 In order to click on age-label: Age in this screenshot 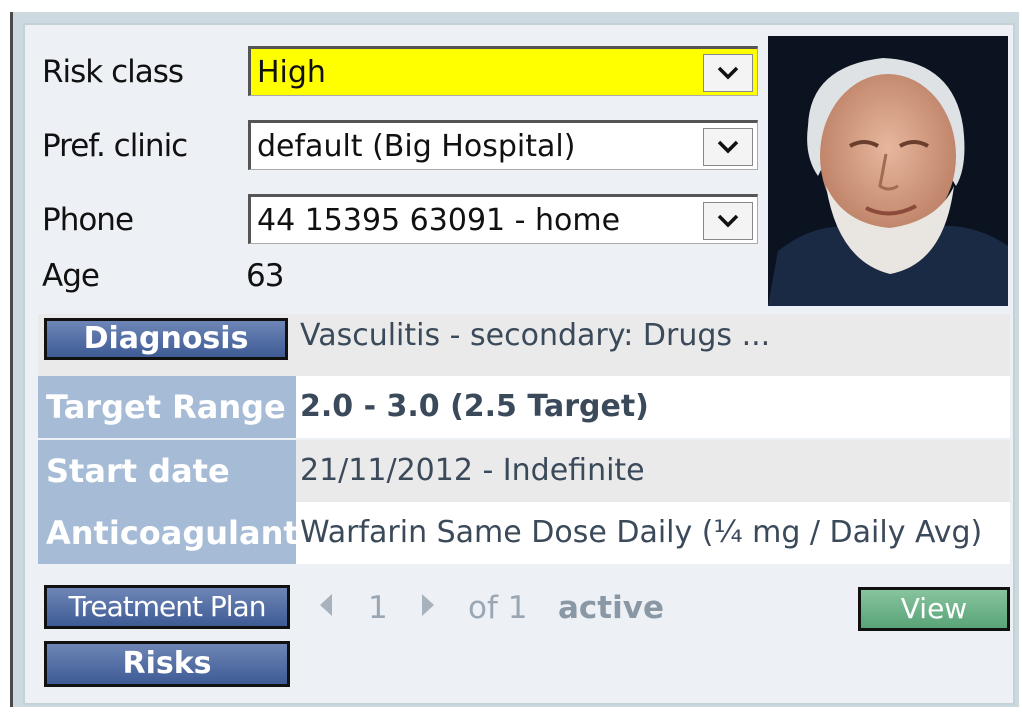, I will do `click(71, 276)`.